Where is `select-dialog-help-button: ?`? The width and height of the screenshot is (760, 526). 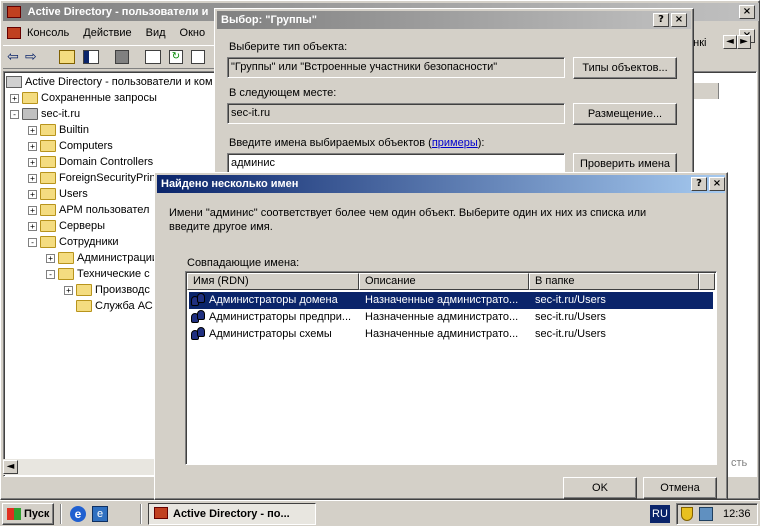 select-dialog-help-button: ? is located at coordinates (661, 20).